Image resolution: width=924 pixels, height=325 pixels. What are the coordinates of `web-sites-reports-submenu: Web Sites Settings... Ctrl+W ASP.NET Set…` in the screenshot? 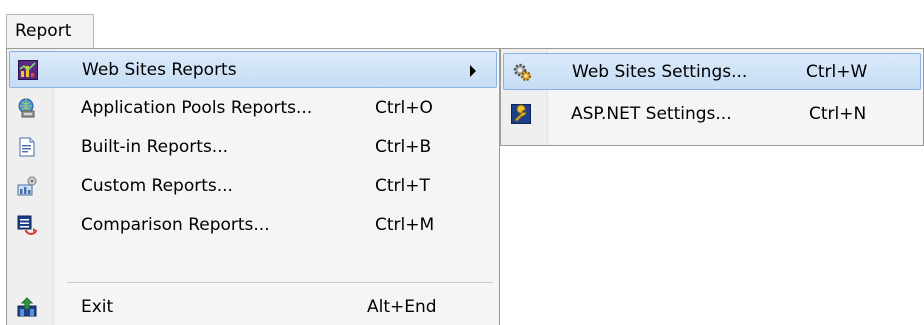 It's located at (712, 97).